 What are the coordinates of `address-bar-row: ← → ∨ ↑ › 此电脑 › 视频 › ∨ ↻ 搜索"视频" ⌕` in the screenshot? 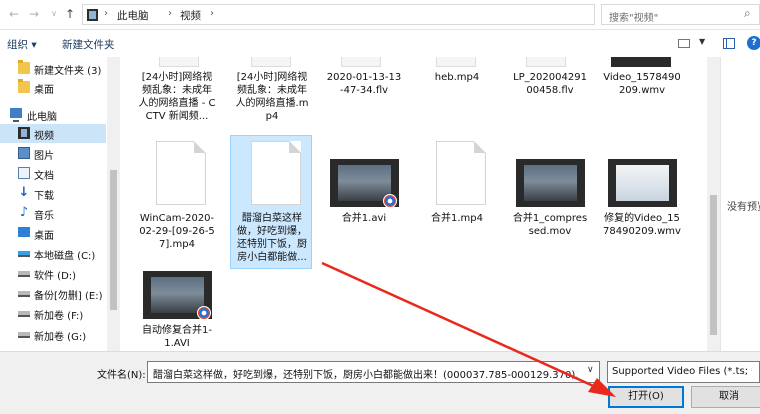 It's located at (380, 15).